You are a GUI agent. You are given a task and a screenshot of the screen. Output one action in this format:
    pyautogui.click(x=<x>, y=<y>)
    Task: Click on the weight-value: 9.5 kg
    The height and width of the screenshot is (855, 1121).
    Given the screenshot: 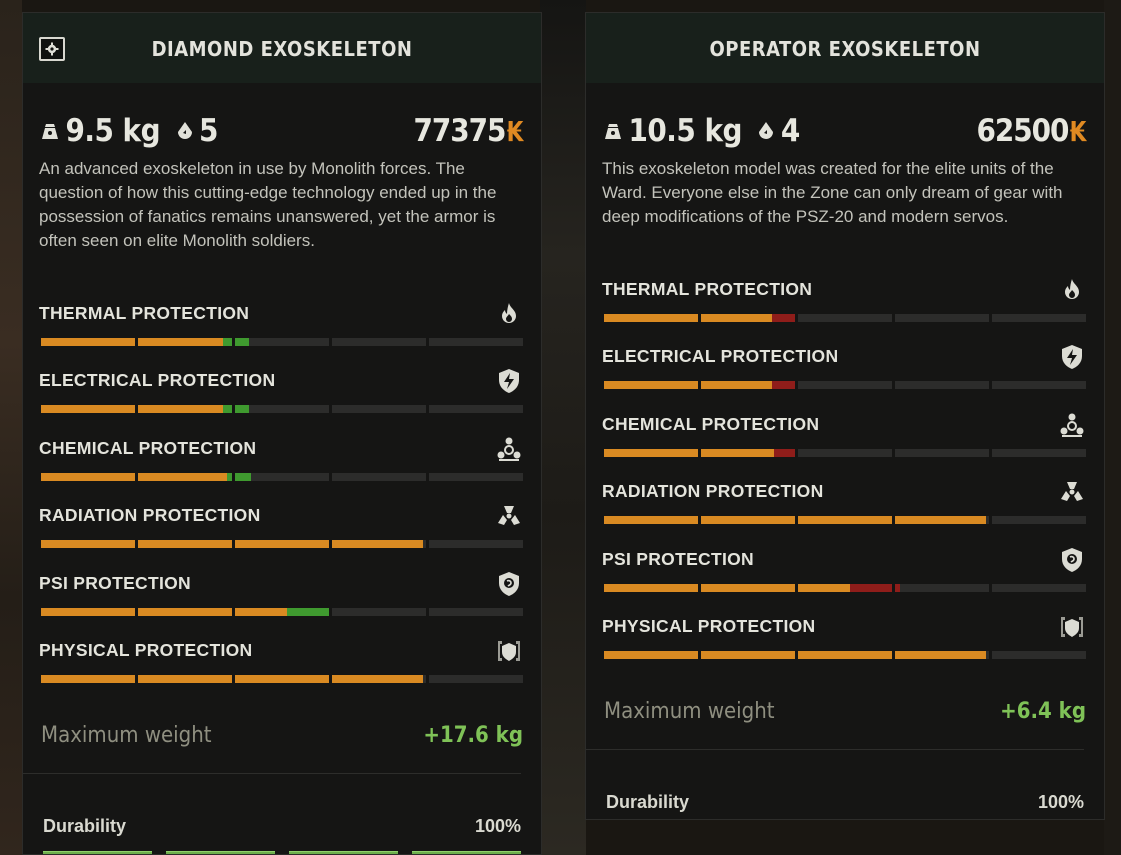 What is the action you would take?
    pyautogui.click(x=113, y=131)
    